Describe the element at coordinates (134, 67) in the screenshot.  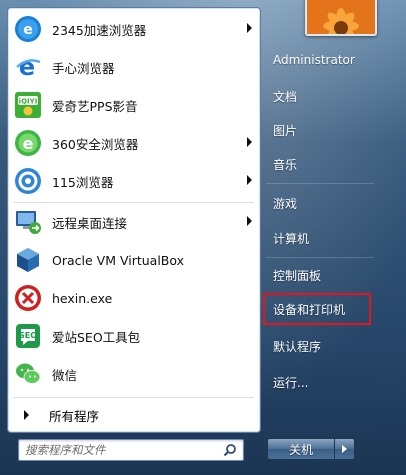
I see `program-shouxin-browser: e 手心浏览器` at that location.